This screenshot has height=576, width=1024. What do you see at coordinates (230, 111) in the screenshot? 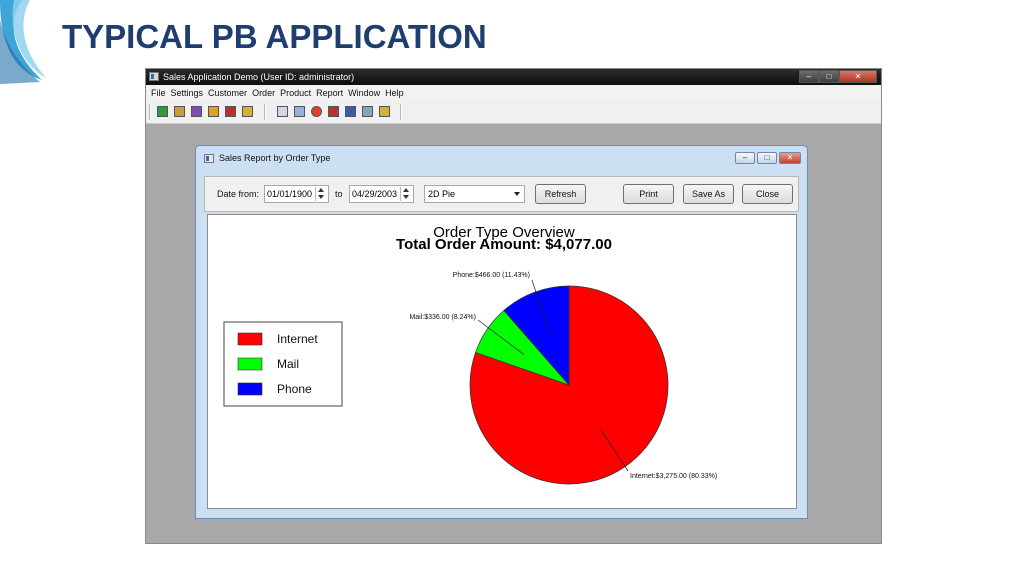
I see `inventory-icon` at bounding box center [230, 111].